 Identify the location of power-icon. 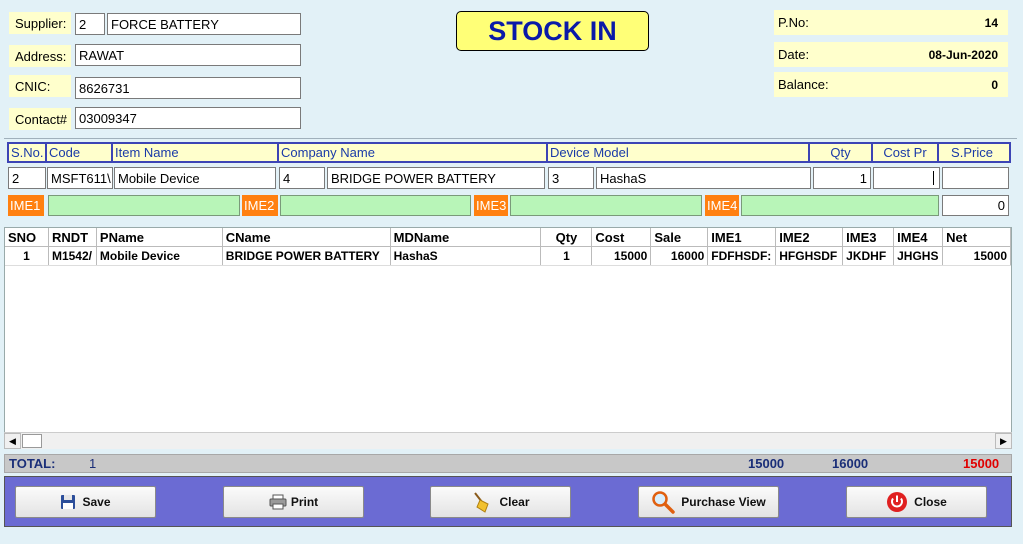
(897, 502).